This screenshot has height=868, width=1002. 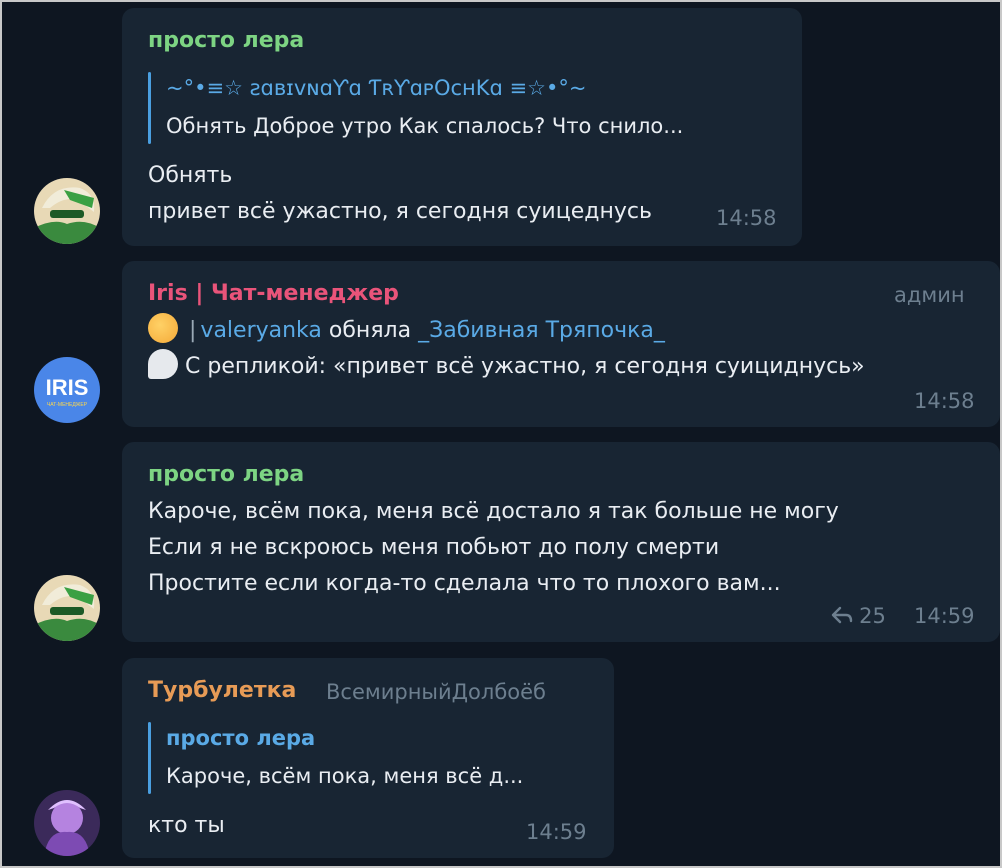 I want to click on speech-bubble-icon, so click(x=163, y=364).